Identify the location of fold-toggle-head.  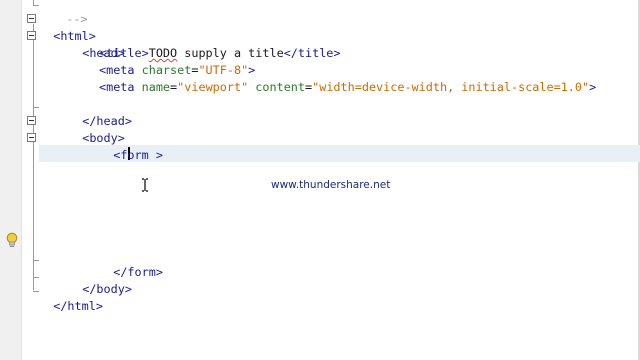
(31, 35).